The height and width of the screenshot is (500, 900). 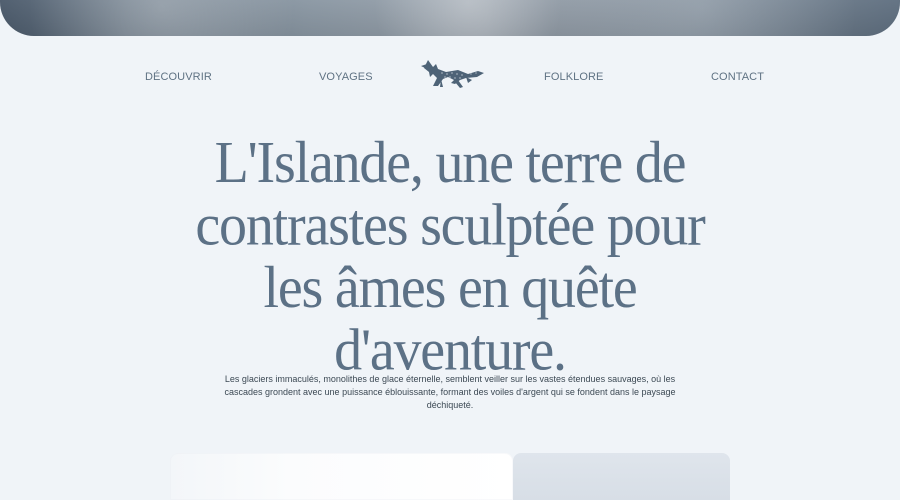 I want to click on headline-line: les âmes en quête, so click(x=450, y=287).